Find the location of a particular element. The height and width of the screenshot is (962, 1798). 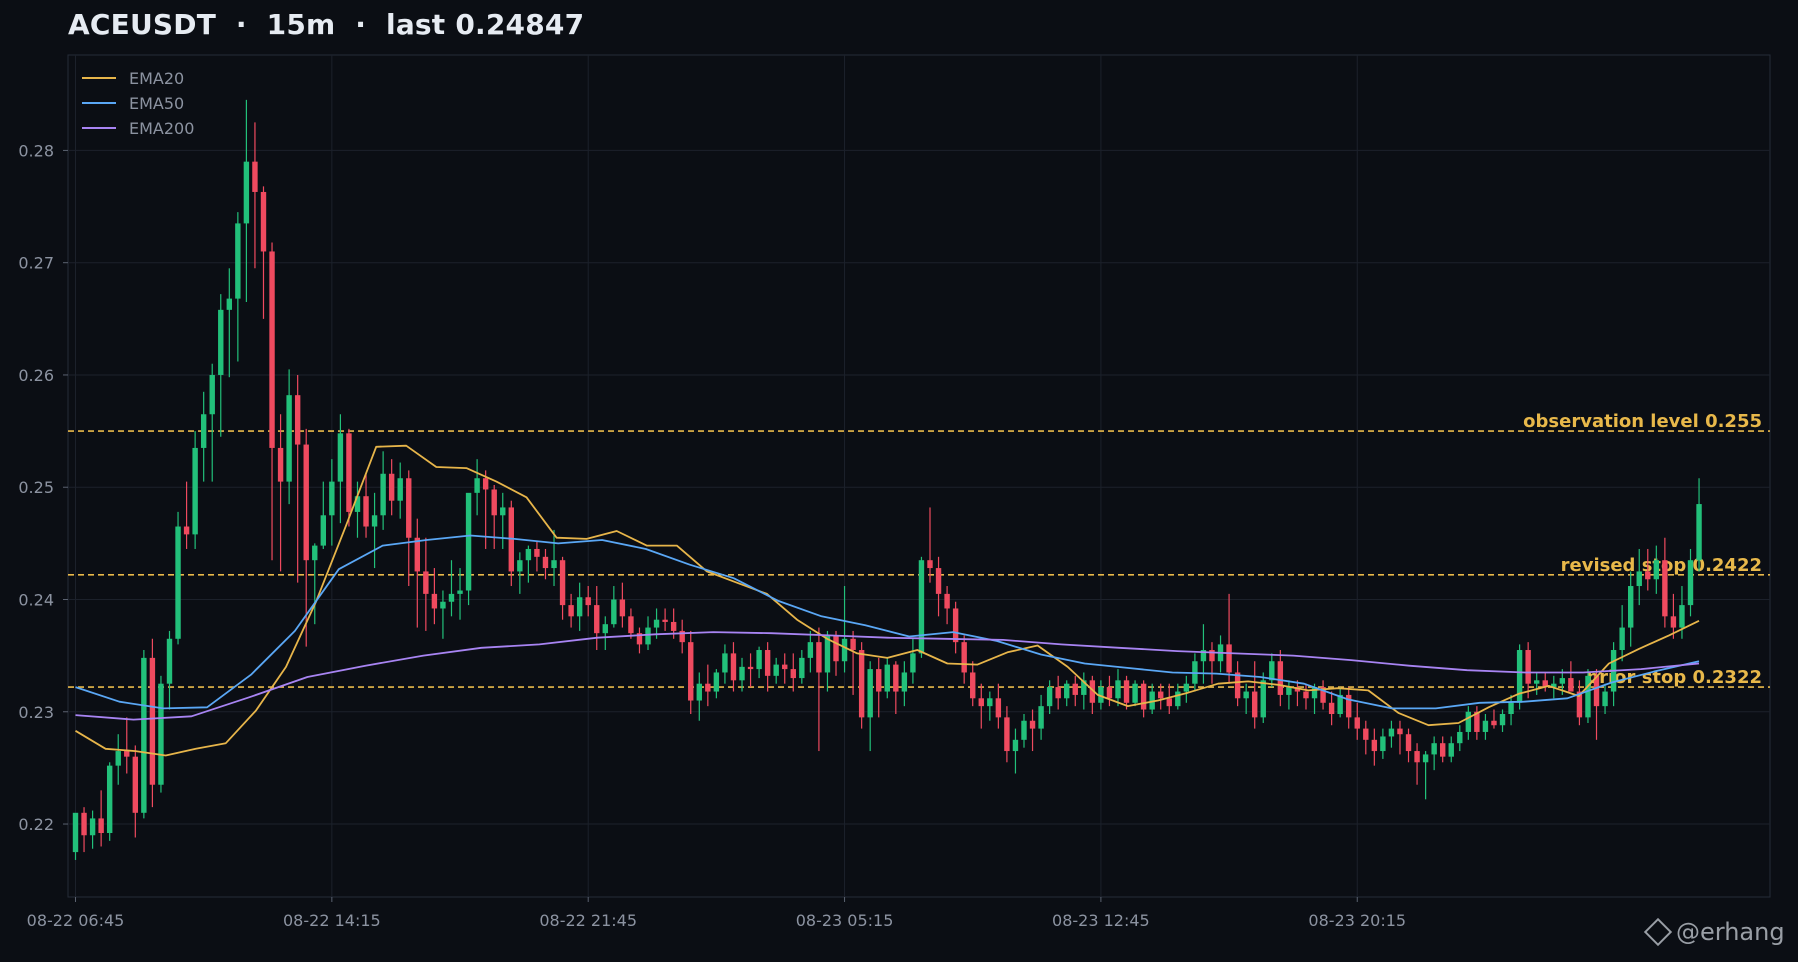

level-label: revised stop 0.2422 is located at coordinates (1661, 565).